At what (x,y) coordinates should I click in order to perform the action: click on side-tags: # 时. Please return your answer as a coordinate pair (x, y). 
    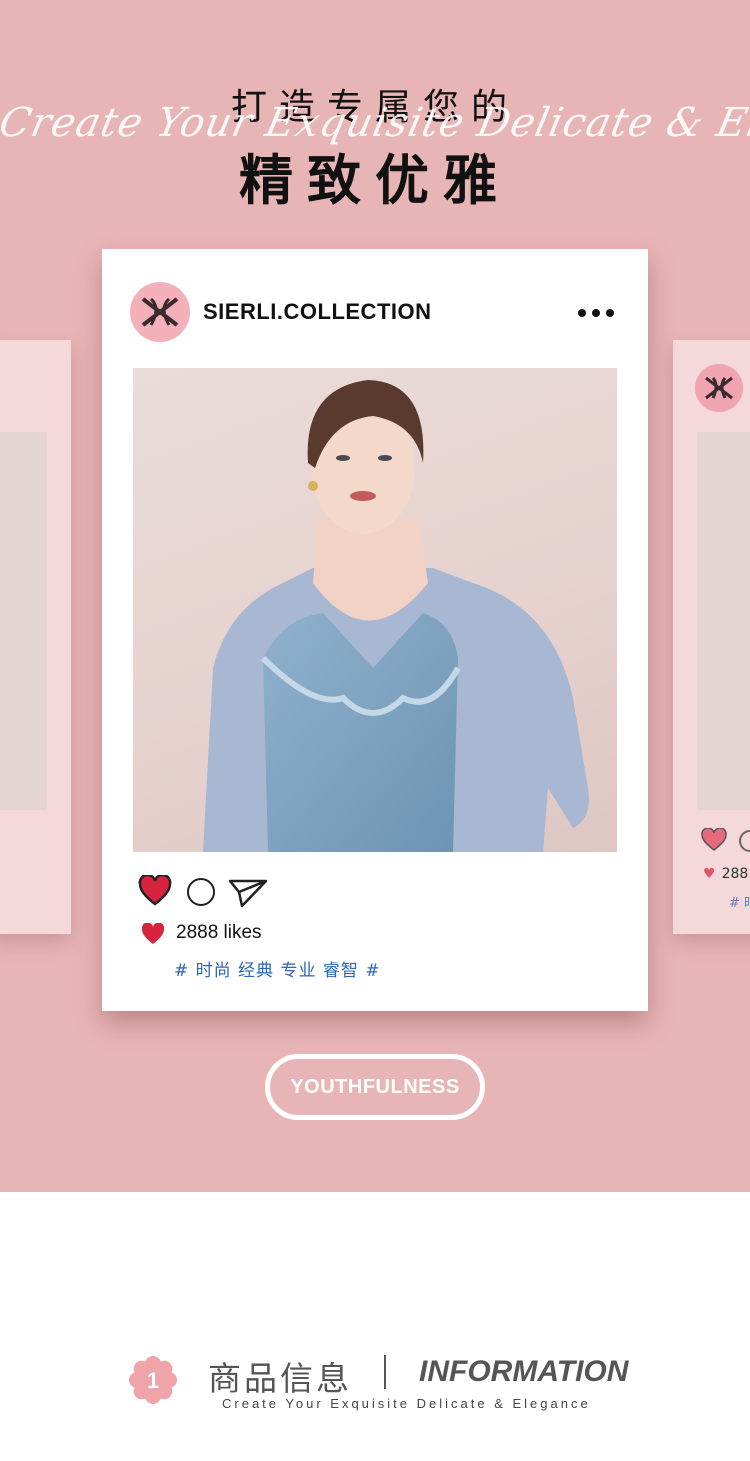
    Looking at the image, I should click on (739, 903).